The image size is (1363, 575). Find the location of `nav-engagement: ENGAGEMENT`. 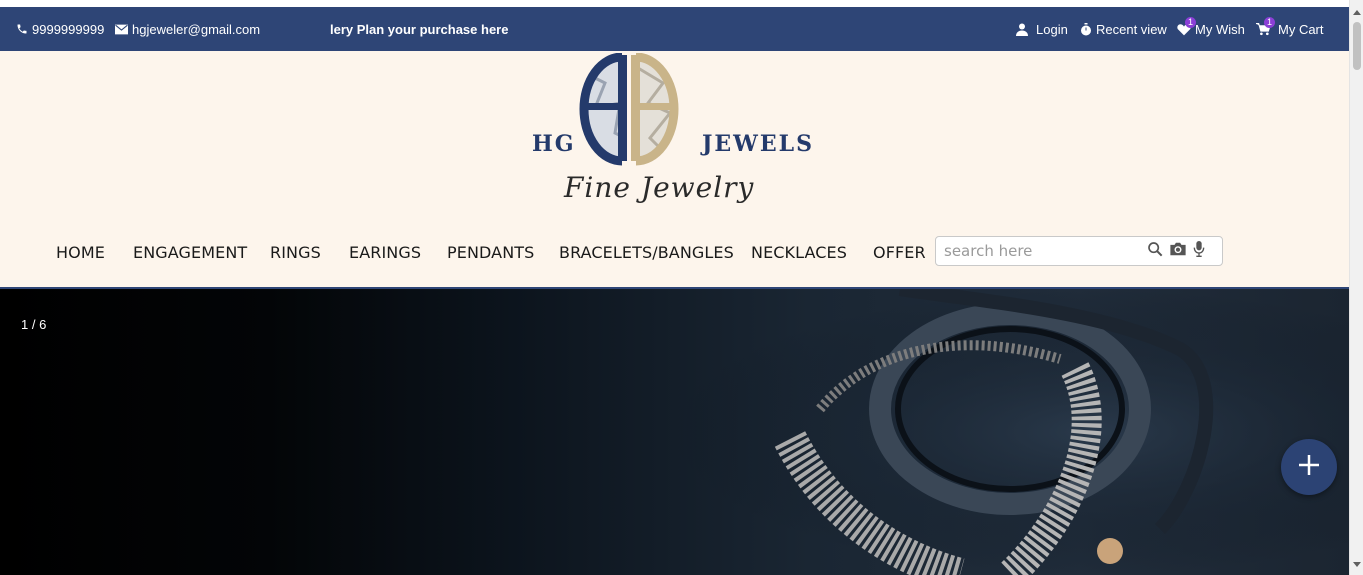

nav-engagement: ENGAGEMENT is located at coordinates (190, 252).